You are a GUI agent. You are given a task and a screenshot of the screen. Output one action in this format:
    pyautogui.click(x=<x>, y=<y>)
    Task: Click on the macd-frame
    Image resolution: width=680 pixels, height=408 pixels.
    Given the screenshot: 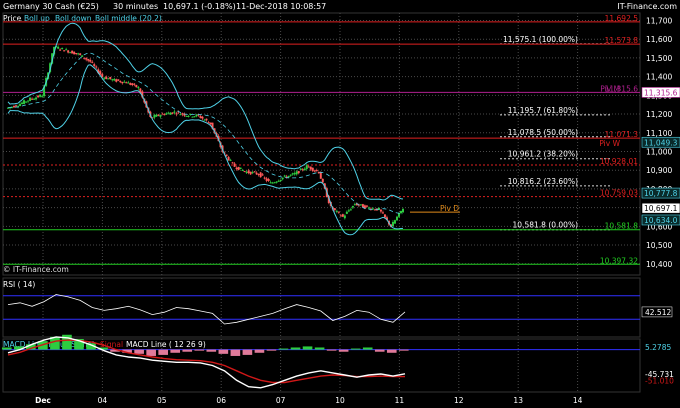 What is the action you would take?
    pyautogui.click(x=321, y=365)
    